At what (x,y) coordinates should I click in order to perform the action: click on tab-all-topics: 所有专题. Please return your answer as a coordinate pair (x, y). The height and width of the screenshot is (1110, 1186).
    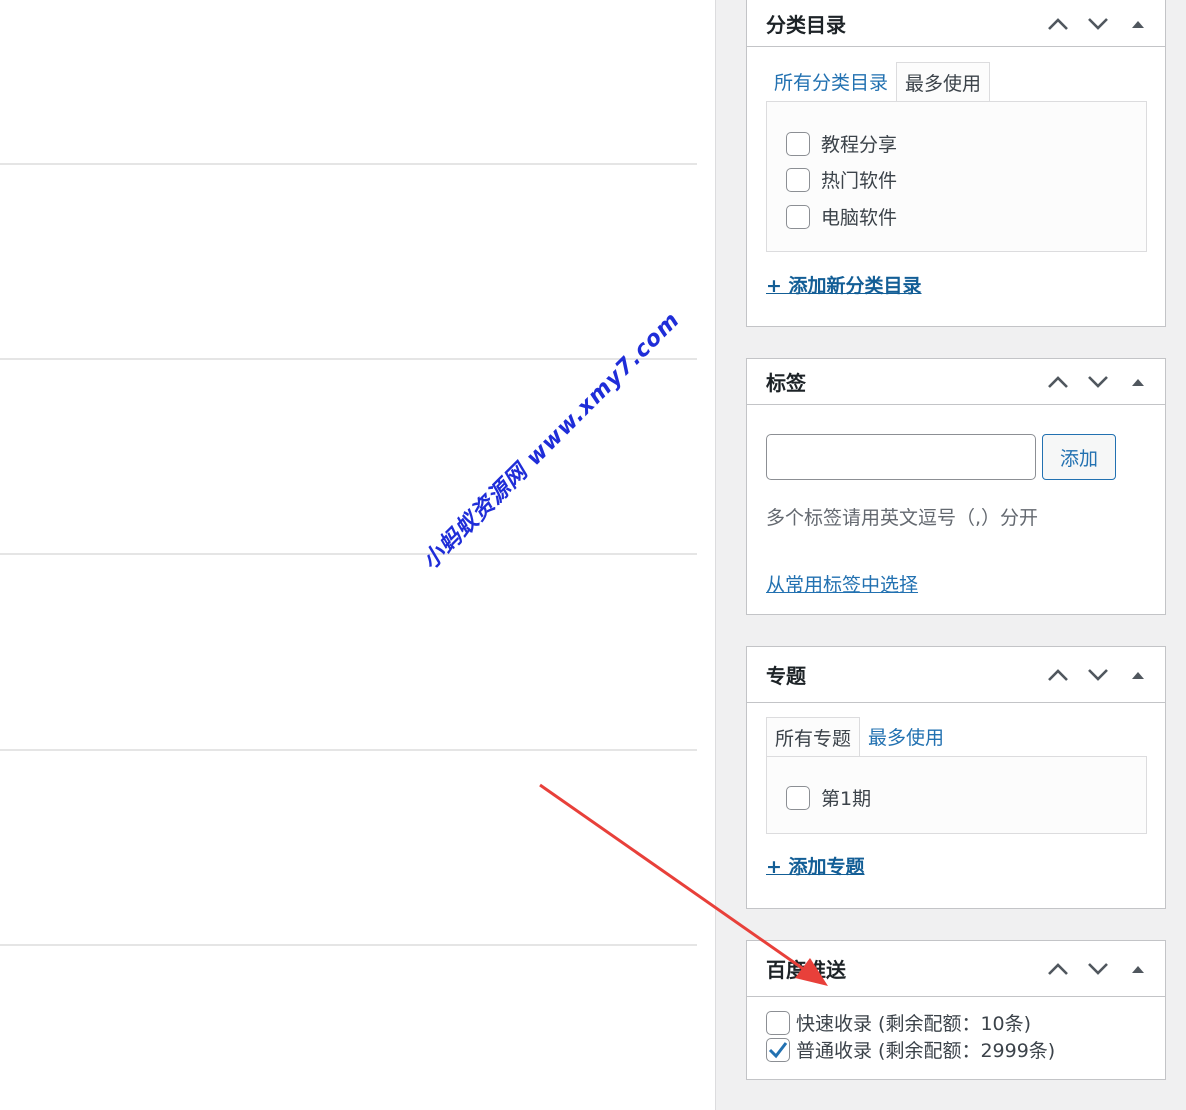
    Looking at the image, I should click on (813, 737).